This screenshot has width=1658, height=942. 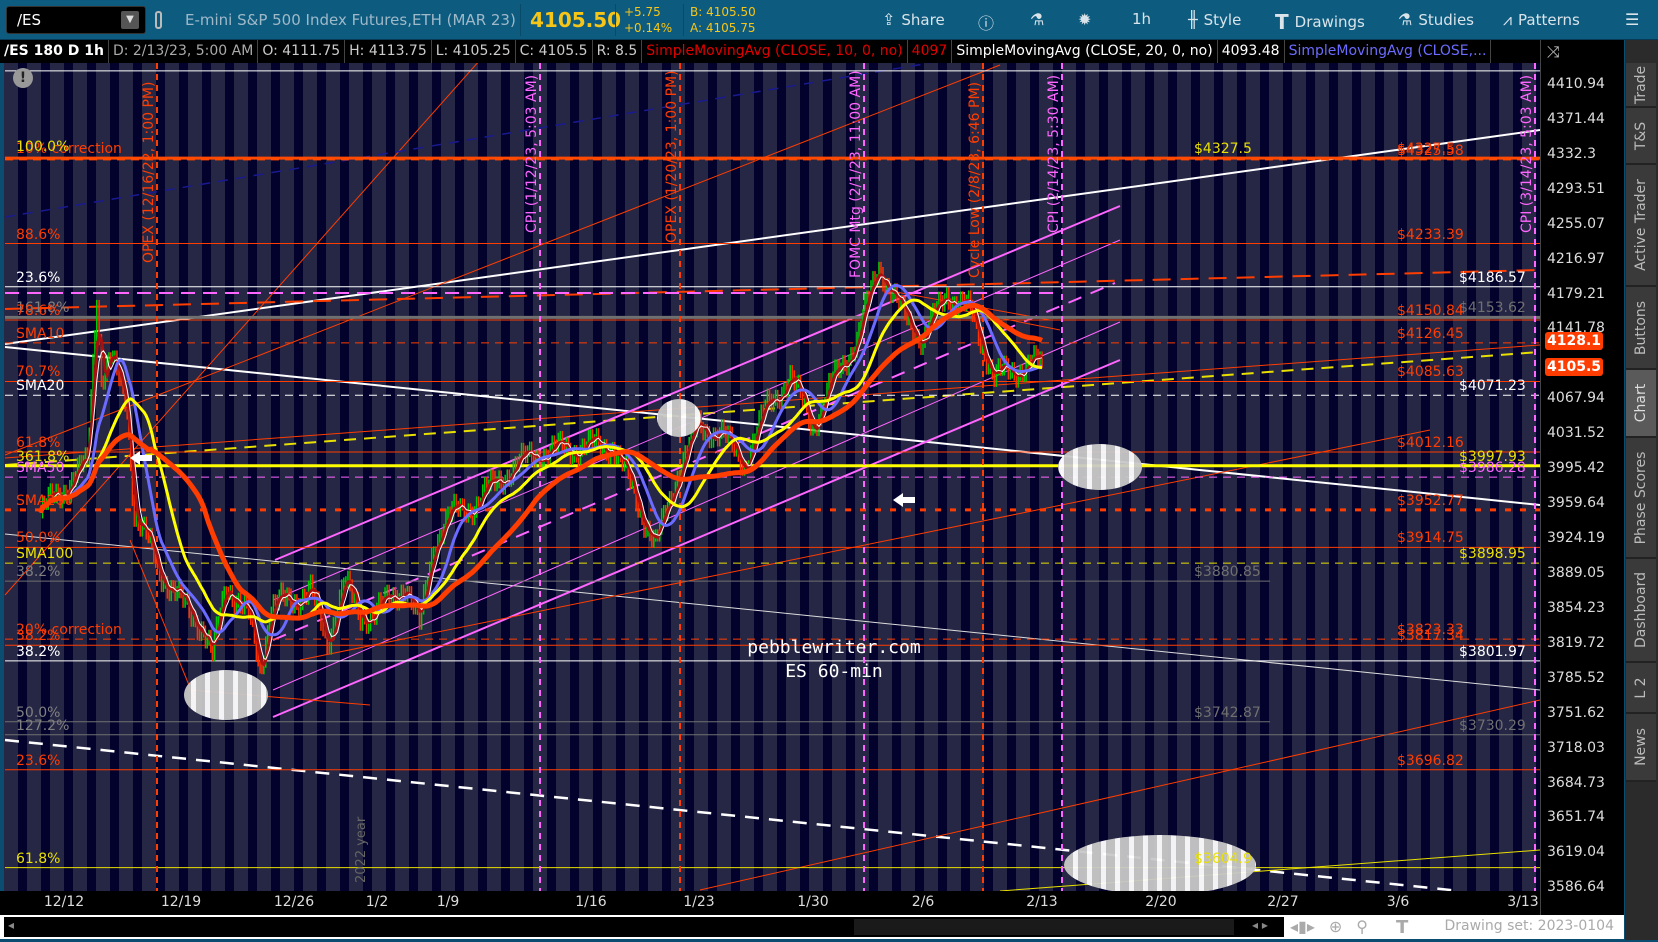 I want to click on price-change: +5.75 +0.14%, so click(x=648, y=20).